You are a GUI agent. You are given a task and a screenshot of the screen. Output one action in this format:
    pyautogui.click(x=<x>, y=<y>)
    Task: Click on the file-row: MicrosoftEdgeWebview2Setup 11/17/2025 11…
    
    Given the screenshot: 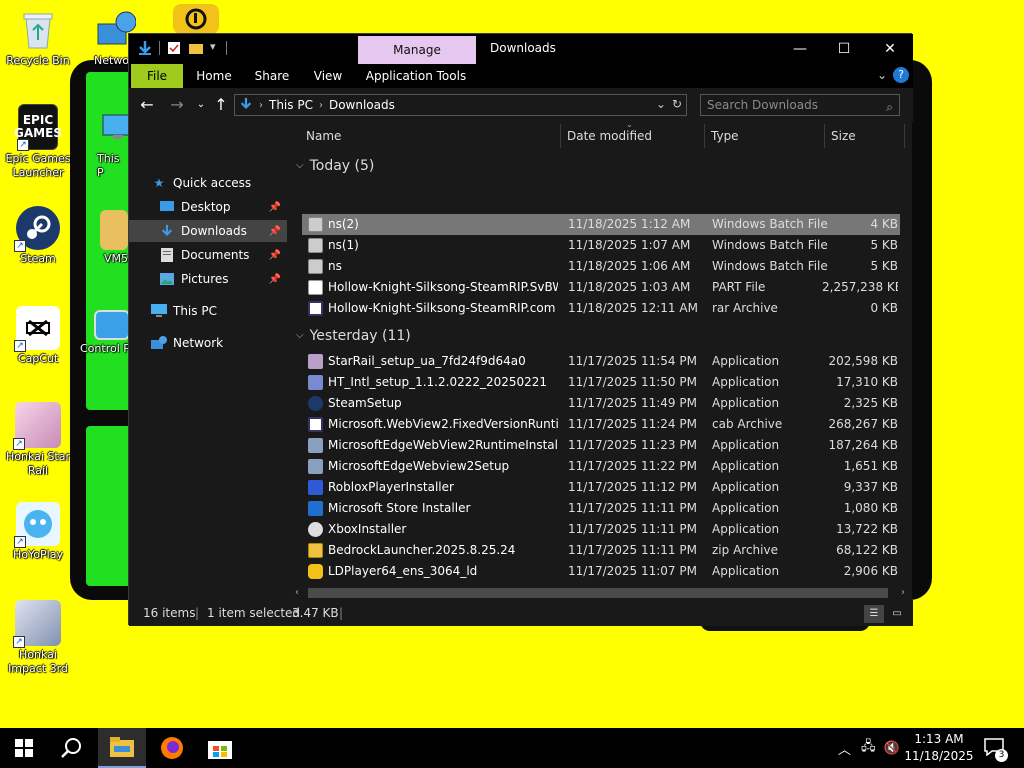 What is the action you would take?
    pyautogui.click(x=601, y=466)
    